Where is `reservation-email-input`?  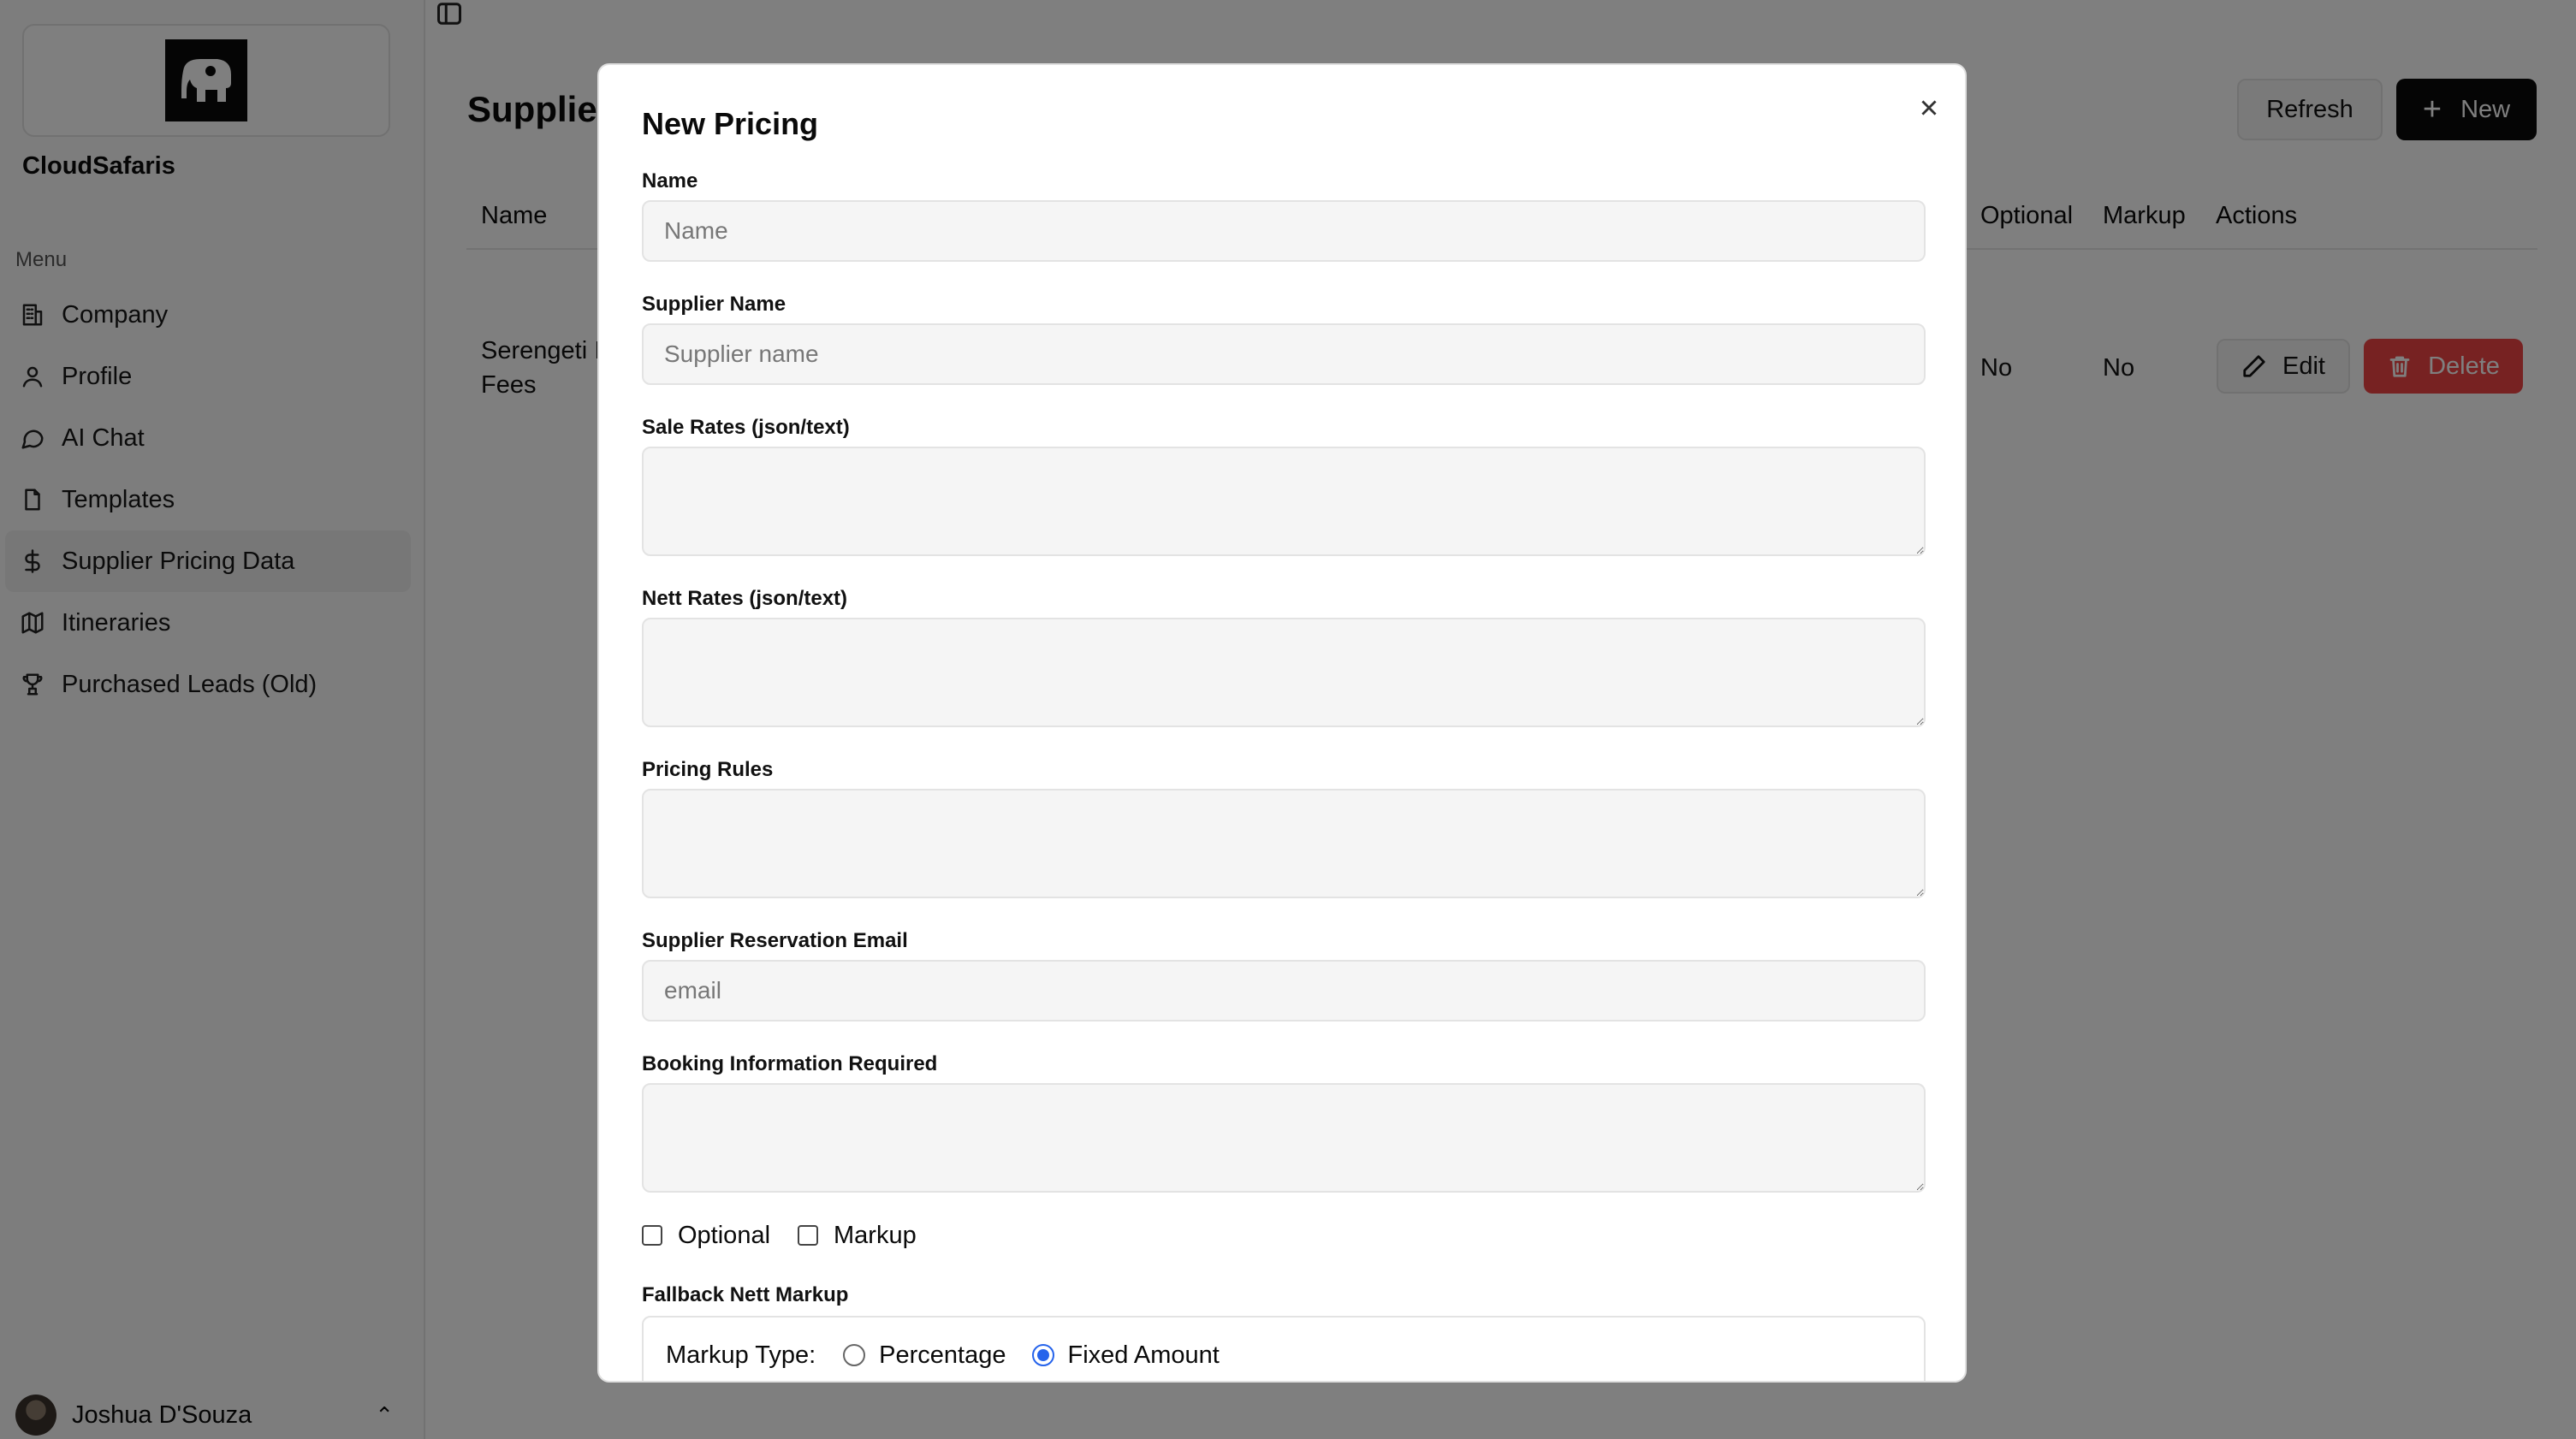 reservation-email-input is located at coordinates (1284, 991).